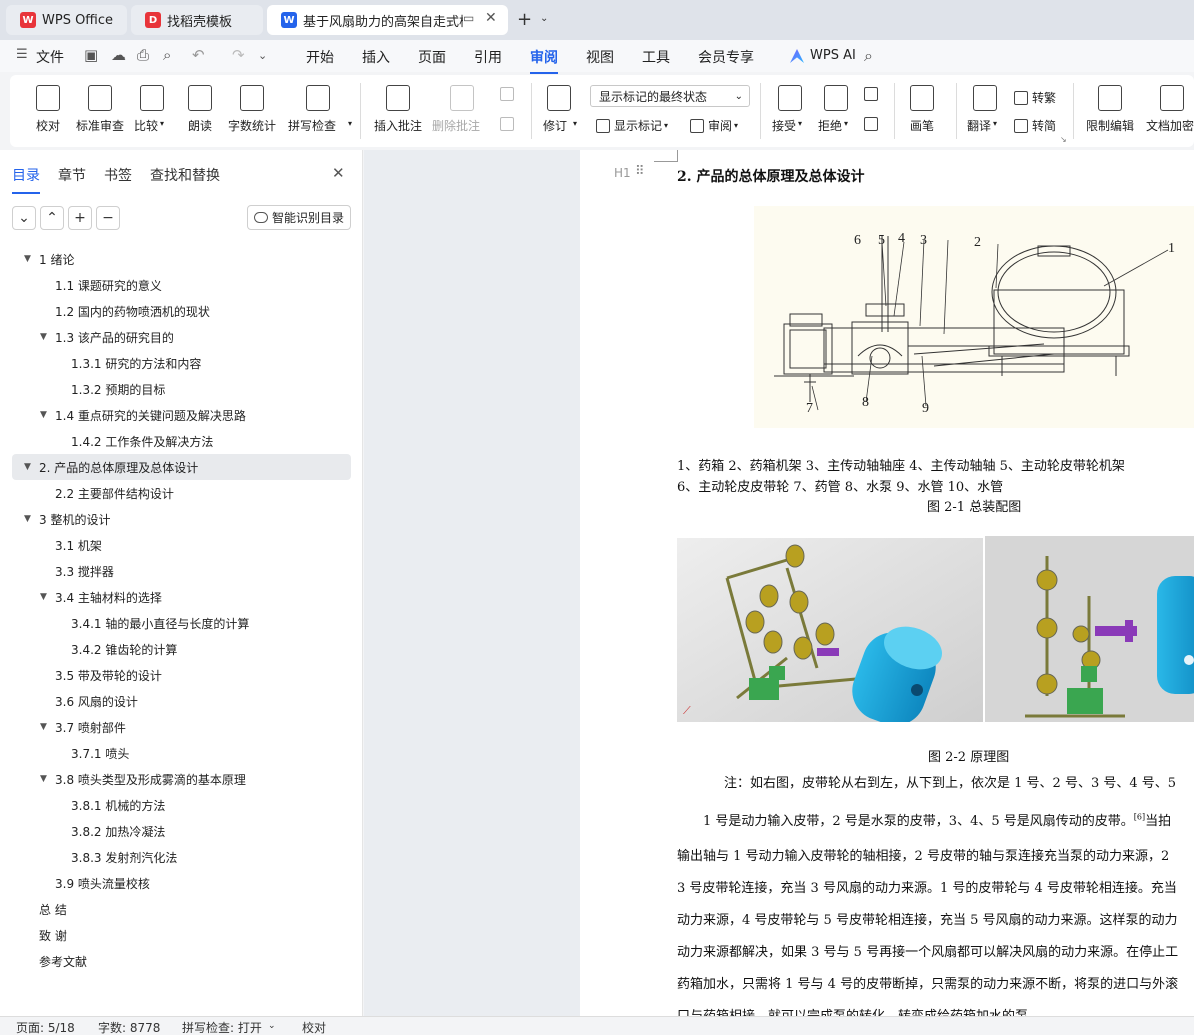 The image size is (1194, 1035). What do you see at coordinates (833, 111) in the screenshot?
I see `reject-button: 拒绝 ▾` at bounding box center [833, 111].